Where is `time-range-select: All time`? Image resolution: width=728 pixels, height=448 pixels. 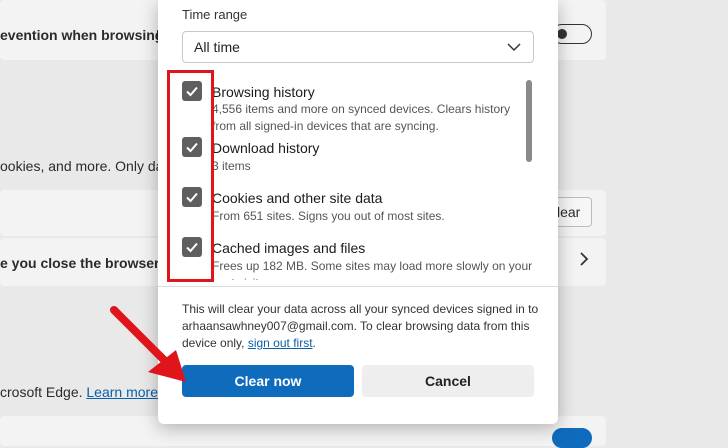
time-range-select: All time is located at coordinates (358, 47).